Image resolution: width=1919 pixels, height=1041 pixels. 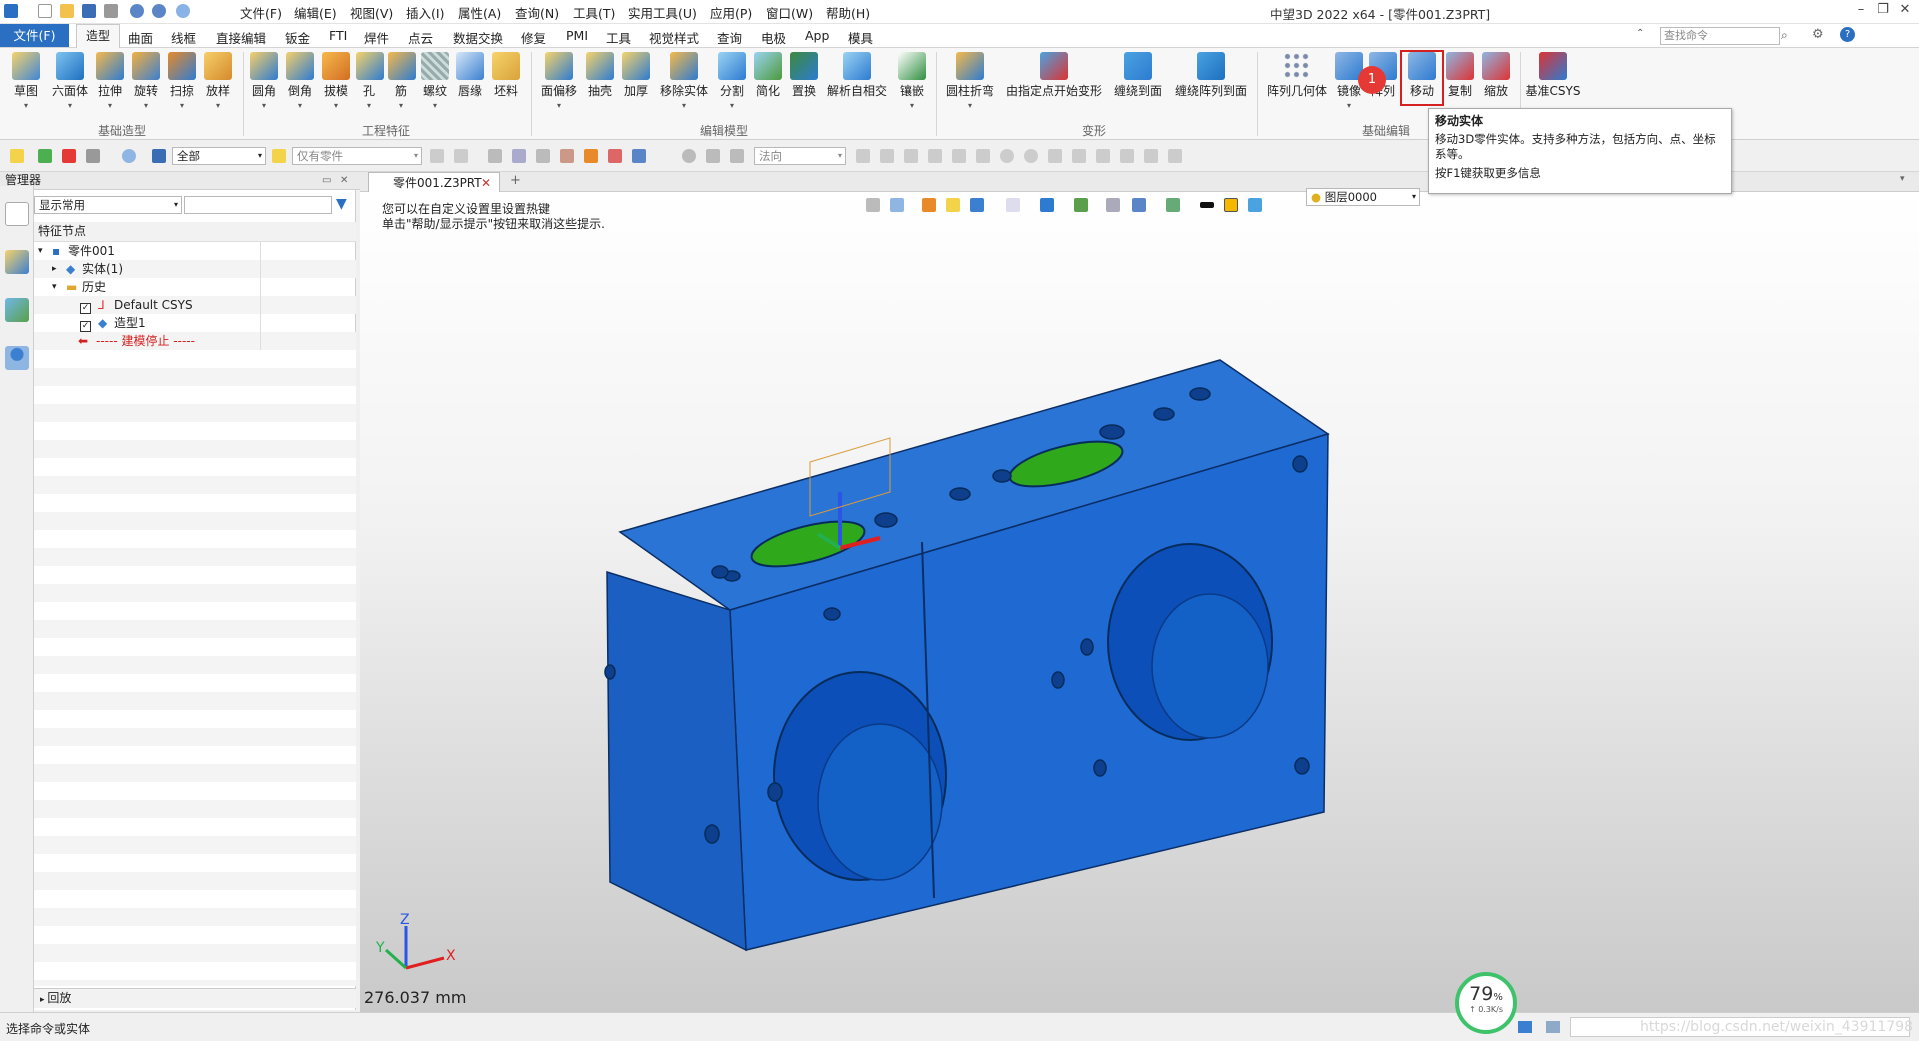 I want to click on model-bore-inner, so click(x=1210, y=666).